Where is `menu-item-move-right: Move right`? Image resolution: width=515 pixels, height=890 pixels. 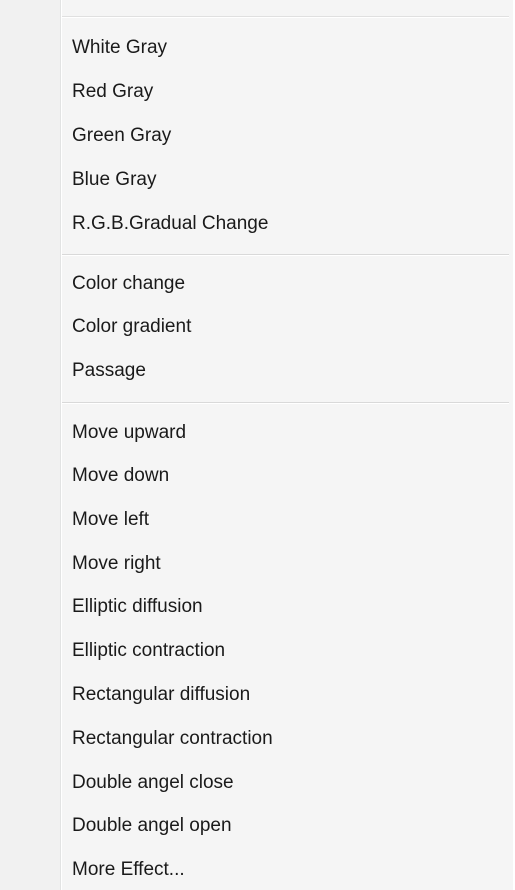
menu-item-move-right: Move right is located at coordinates (285, 564).